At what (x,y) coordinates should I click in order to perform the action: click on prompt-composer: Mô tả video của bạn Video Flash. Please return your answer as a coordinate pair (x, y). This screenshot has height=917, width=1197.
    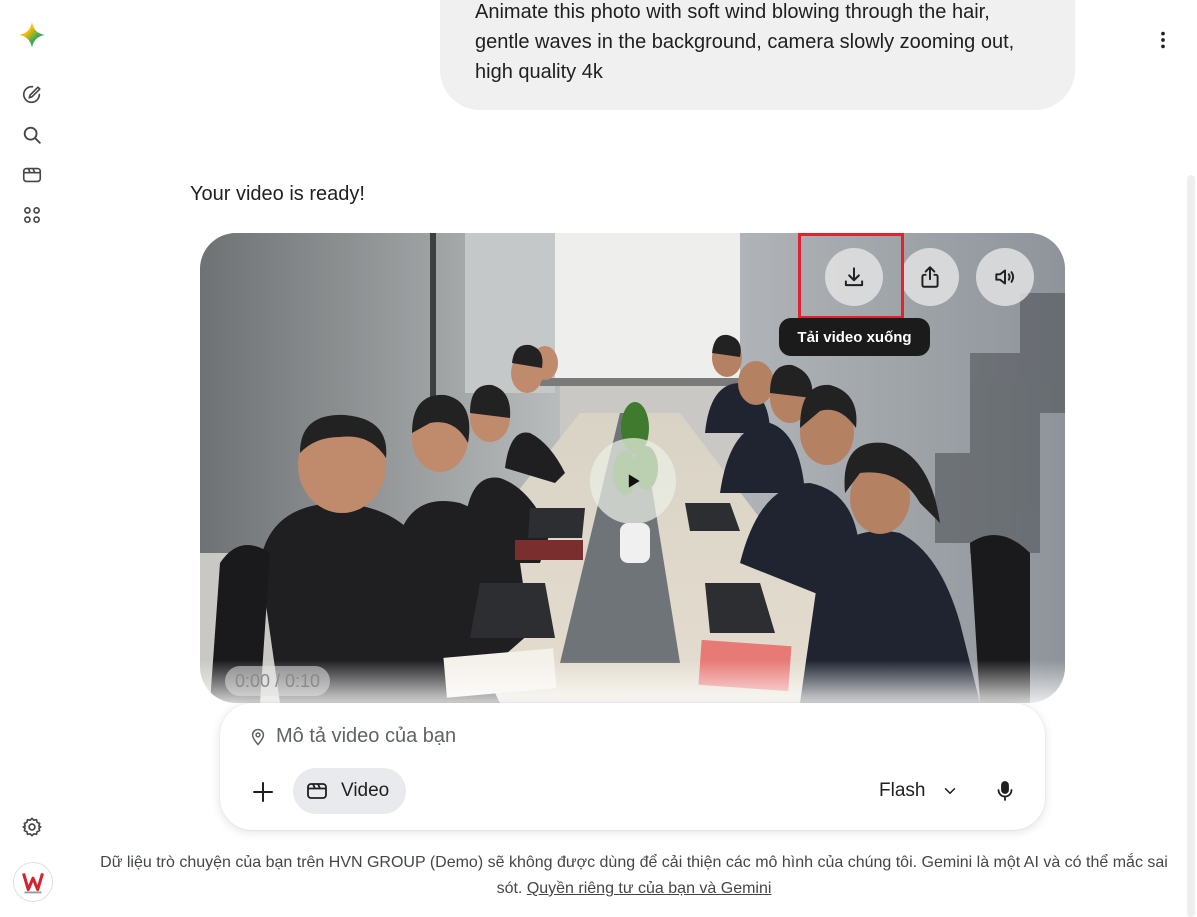
    Looking at the image, I should click on (632, 766).